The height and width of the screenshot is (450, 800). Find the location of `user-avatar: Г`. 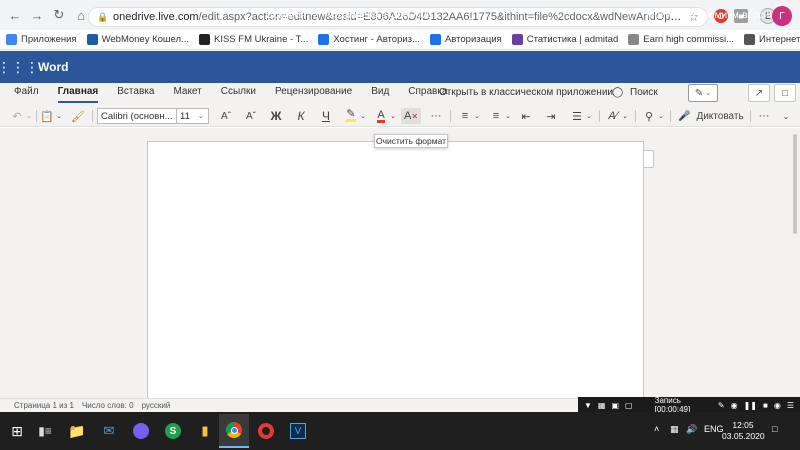

user-avatar: Г is located at coordinates (782, 16).